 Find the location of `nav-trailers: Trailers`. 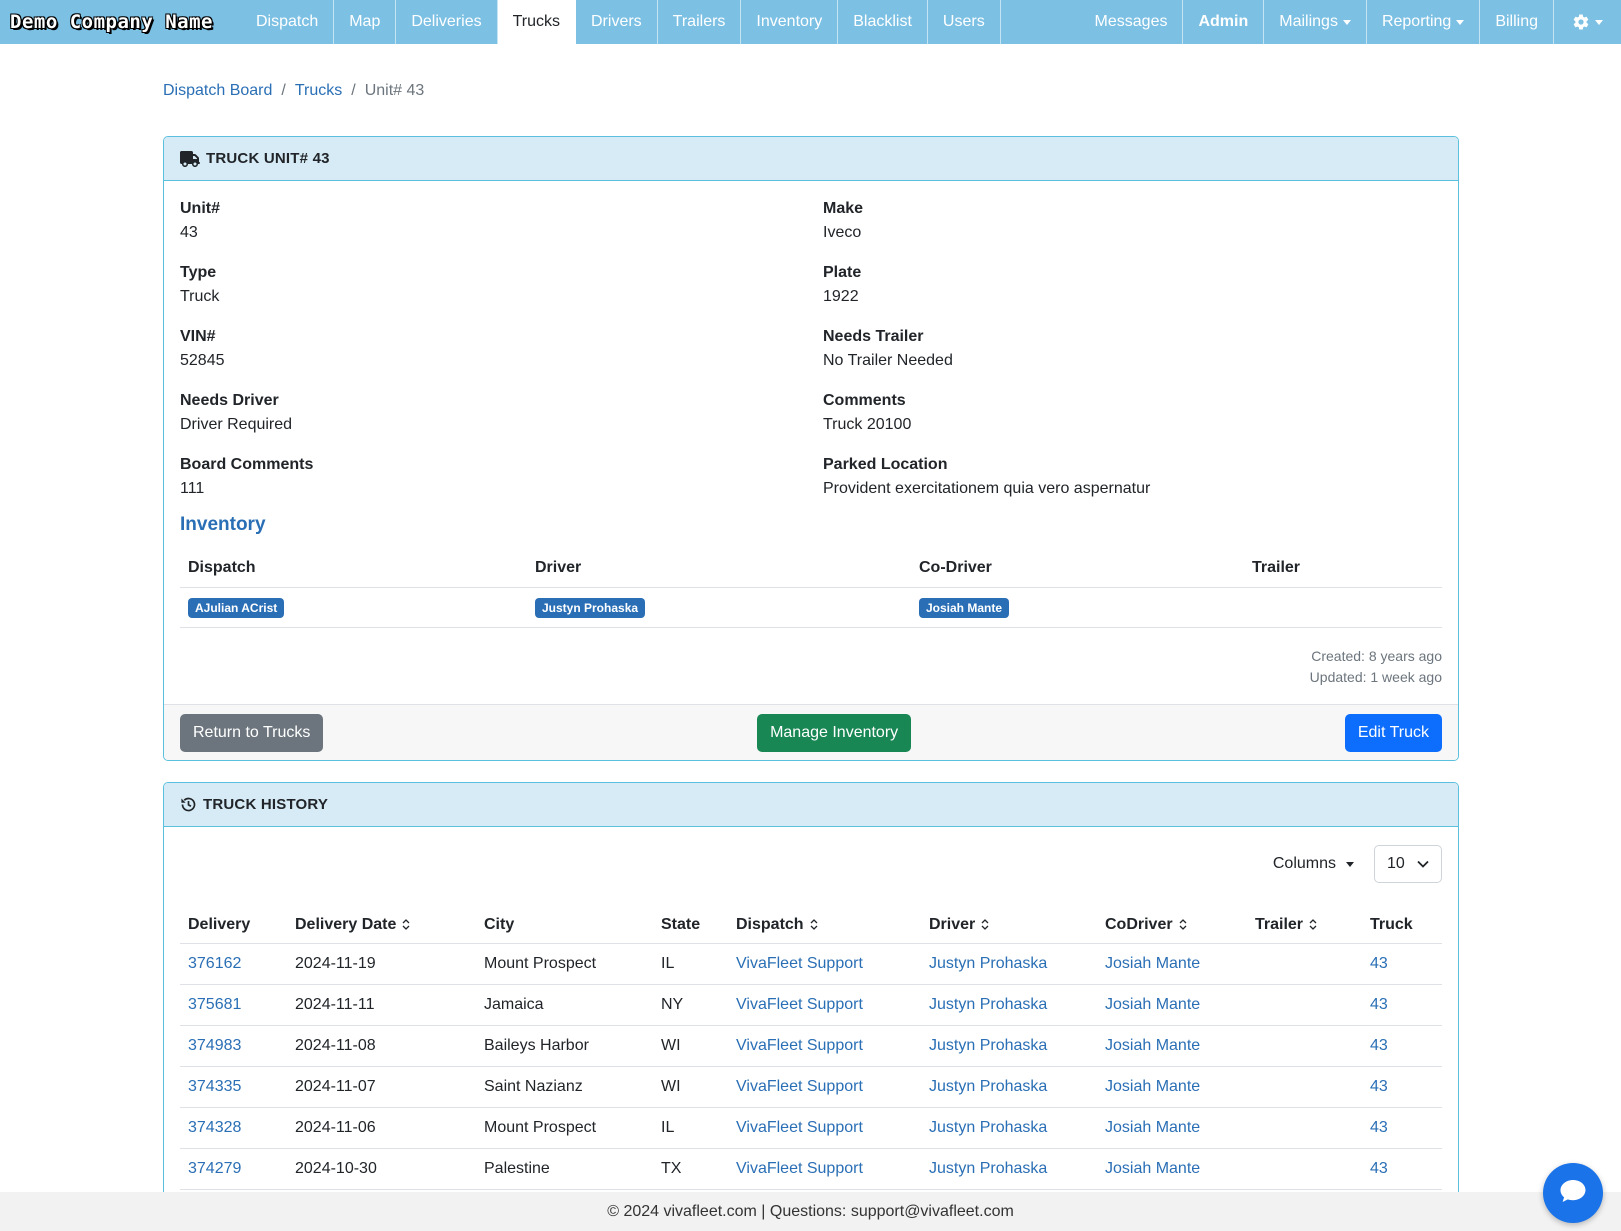

nav-trailers: Trailers is located at coordinates (700, 22).